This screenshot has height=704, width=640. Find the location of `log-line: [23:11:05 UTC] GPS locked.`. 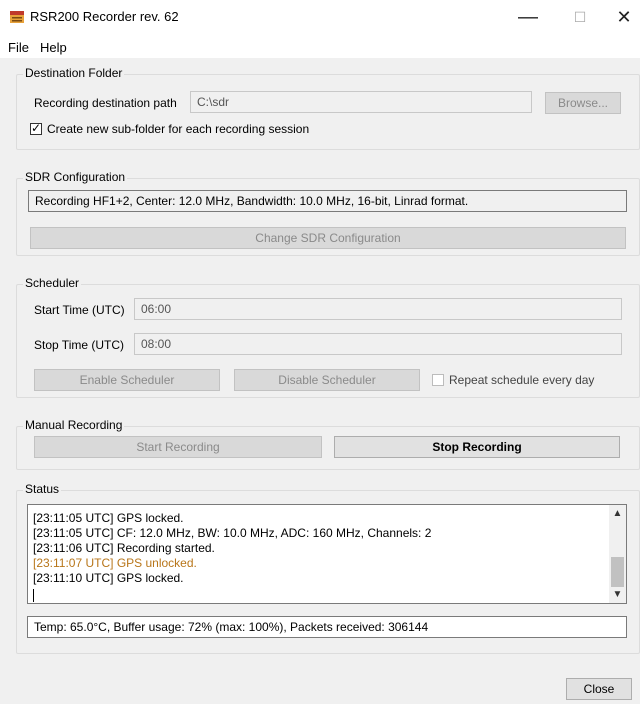

log-line: [23:11:05 UTC] GPS locked. is located at coordinates (108, 518).